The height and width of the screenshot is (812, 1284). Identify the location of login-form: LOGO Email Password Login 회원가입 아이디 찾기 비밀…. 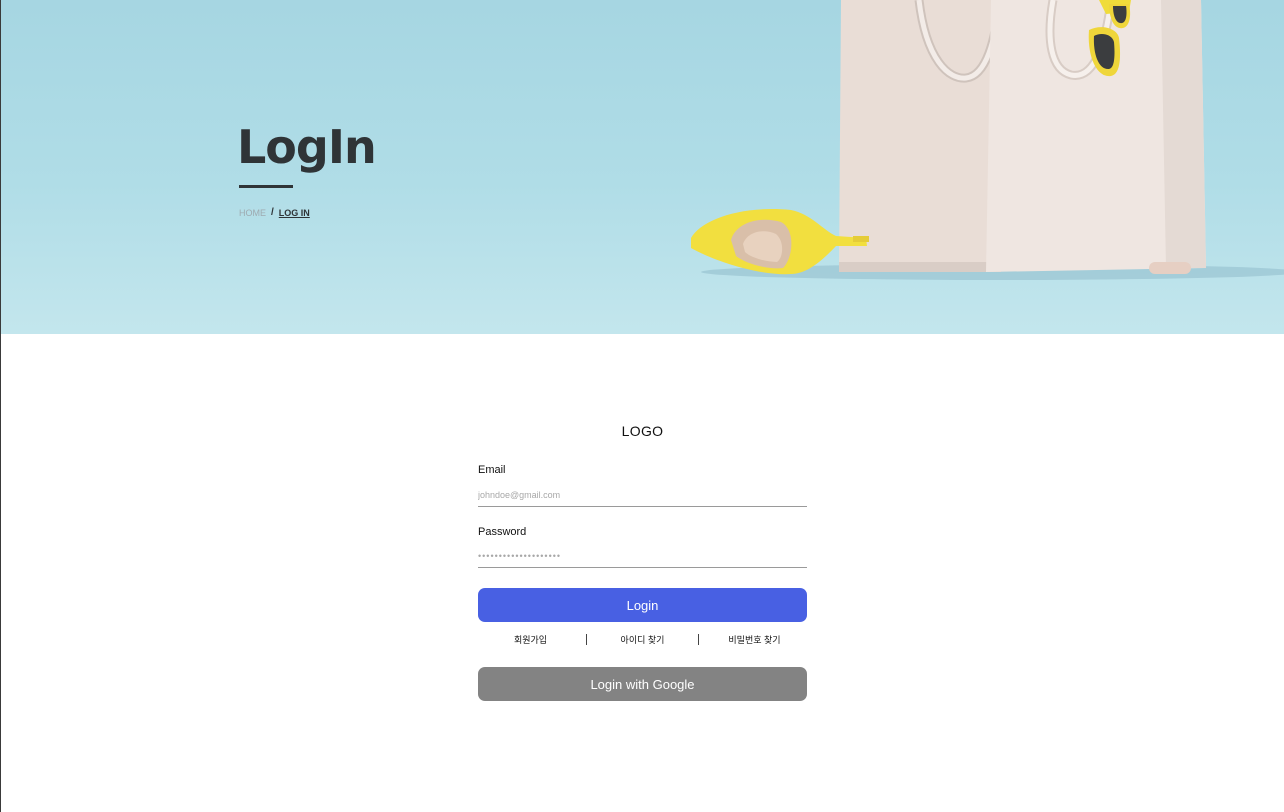
(642, 560).